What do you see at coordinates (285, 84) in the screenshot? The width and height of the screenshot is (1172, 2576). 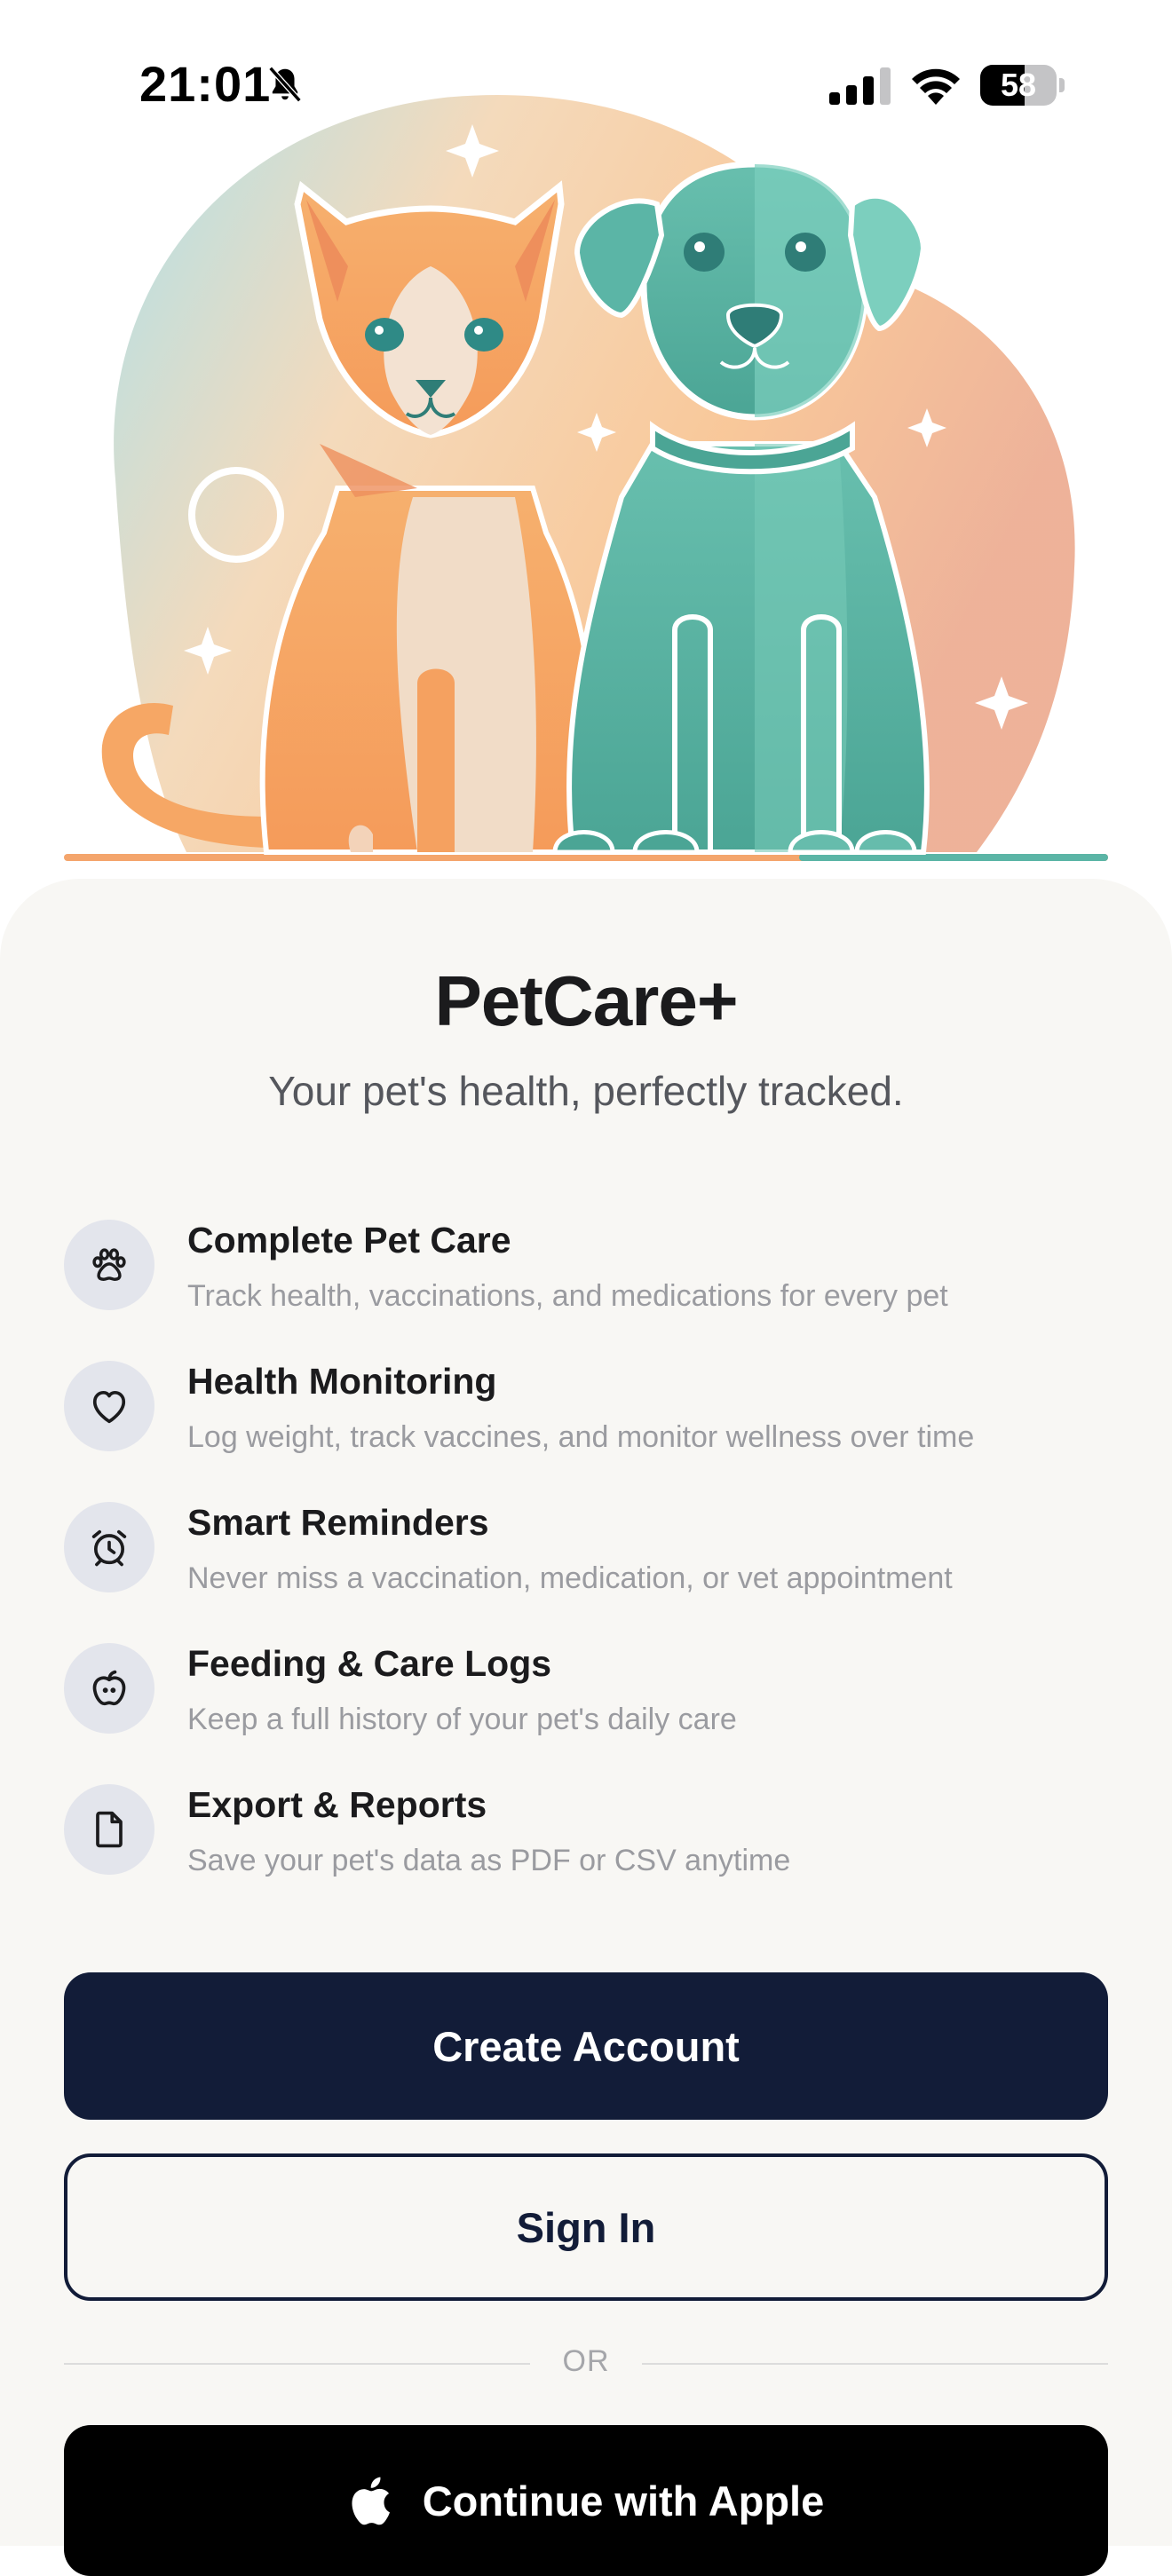 I see `bell-slash-icon` at bounding box center [285, 84].